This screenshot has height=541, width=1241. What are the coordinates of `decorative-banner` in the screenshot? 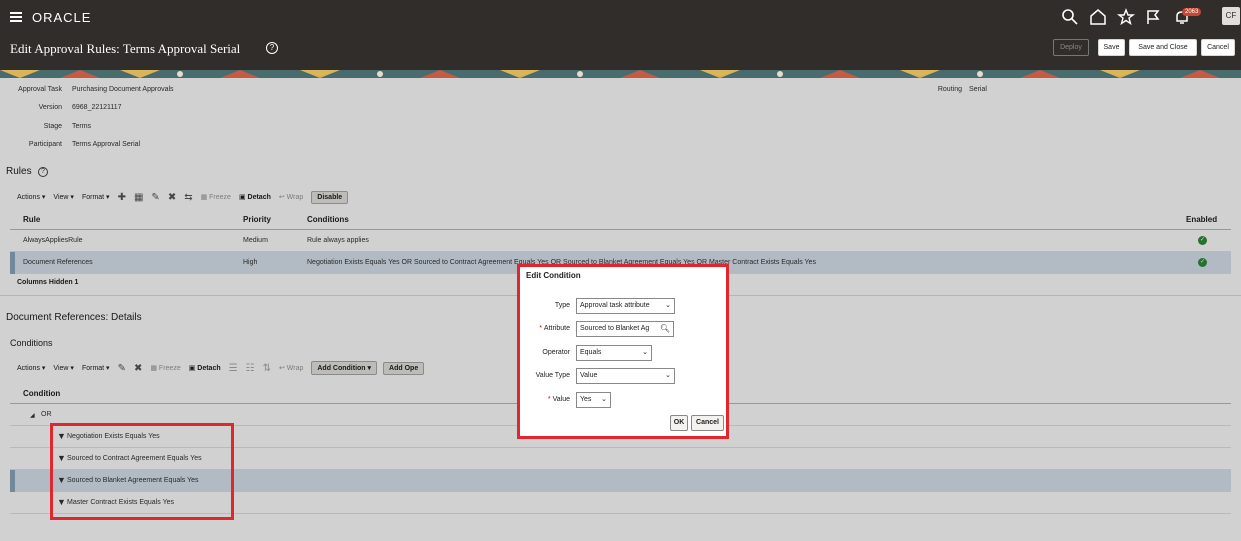 It's located at (620, 74).